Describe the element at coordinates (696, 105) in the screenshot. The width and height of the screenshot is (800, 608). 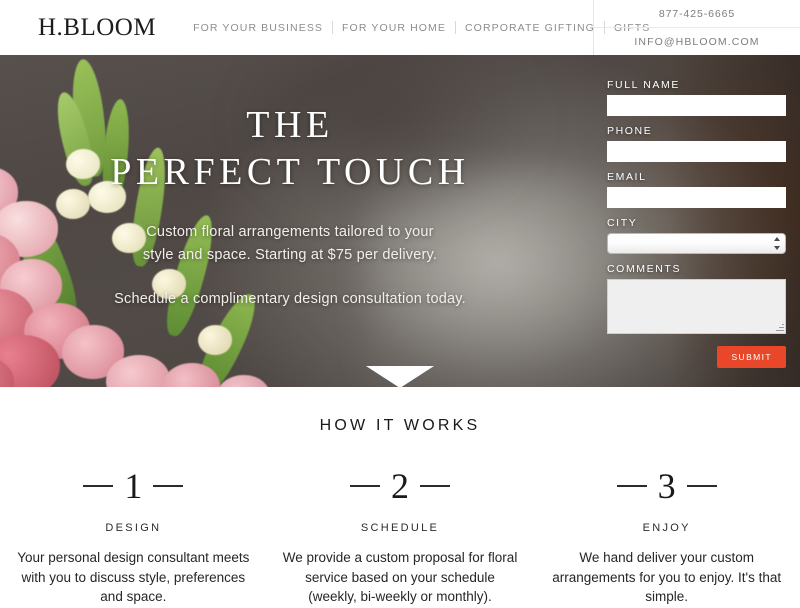
I see `full-name-input` at that location.